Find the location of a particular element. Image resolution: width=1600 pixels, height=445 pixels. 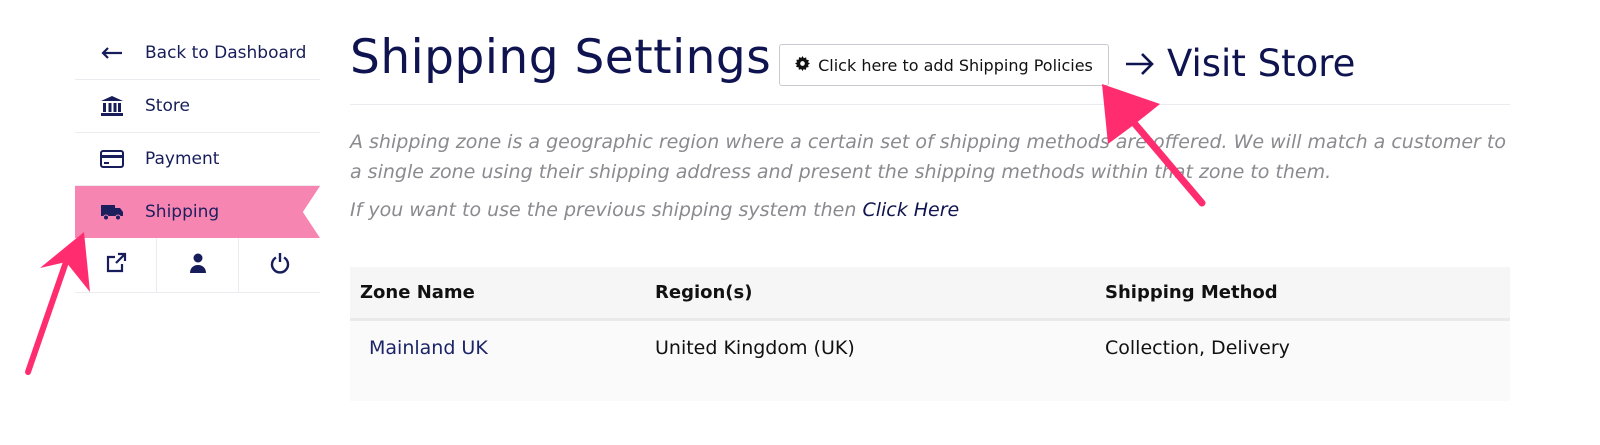

sidebar: Back to Dashboard Store Payment Shipping is located at coordinates (197, 160).